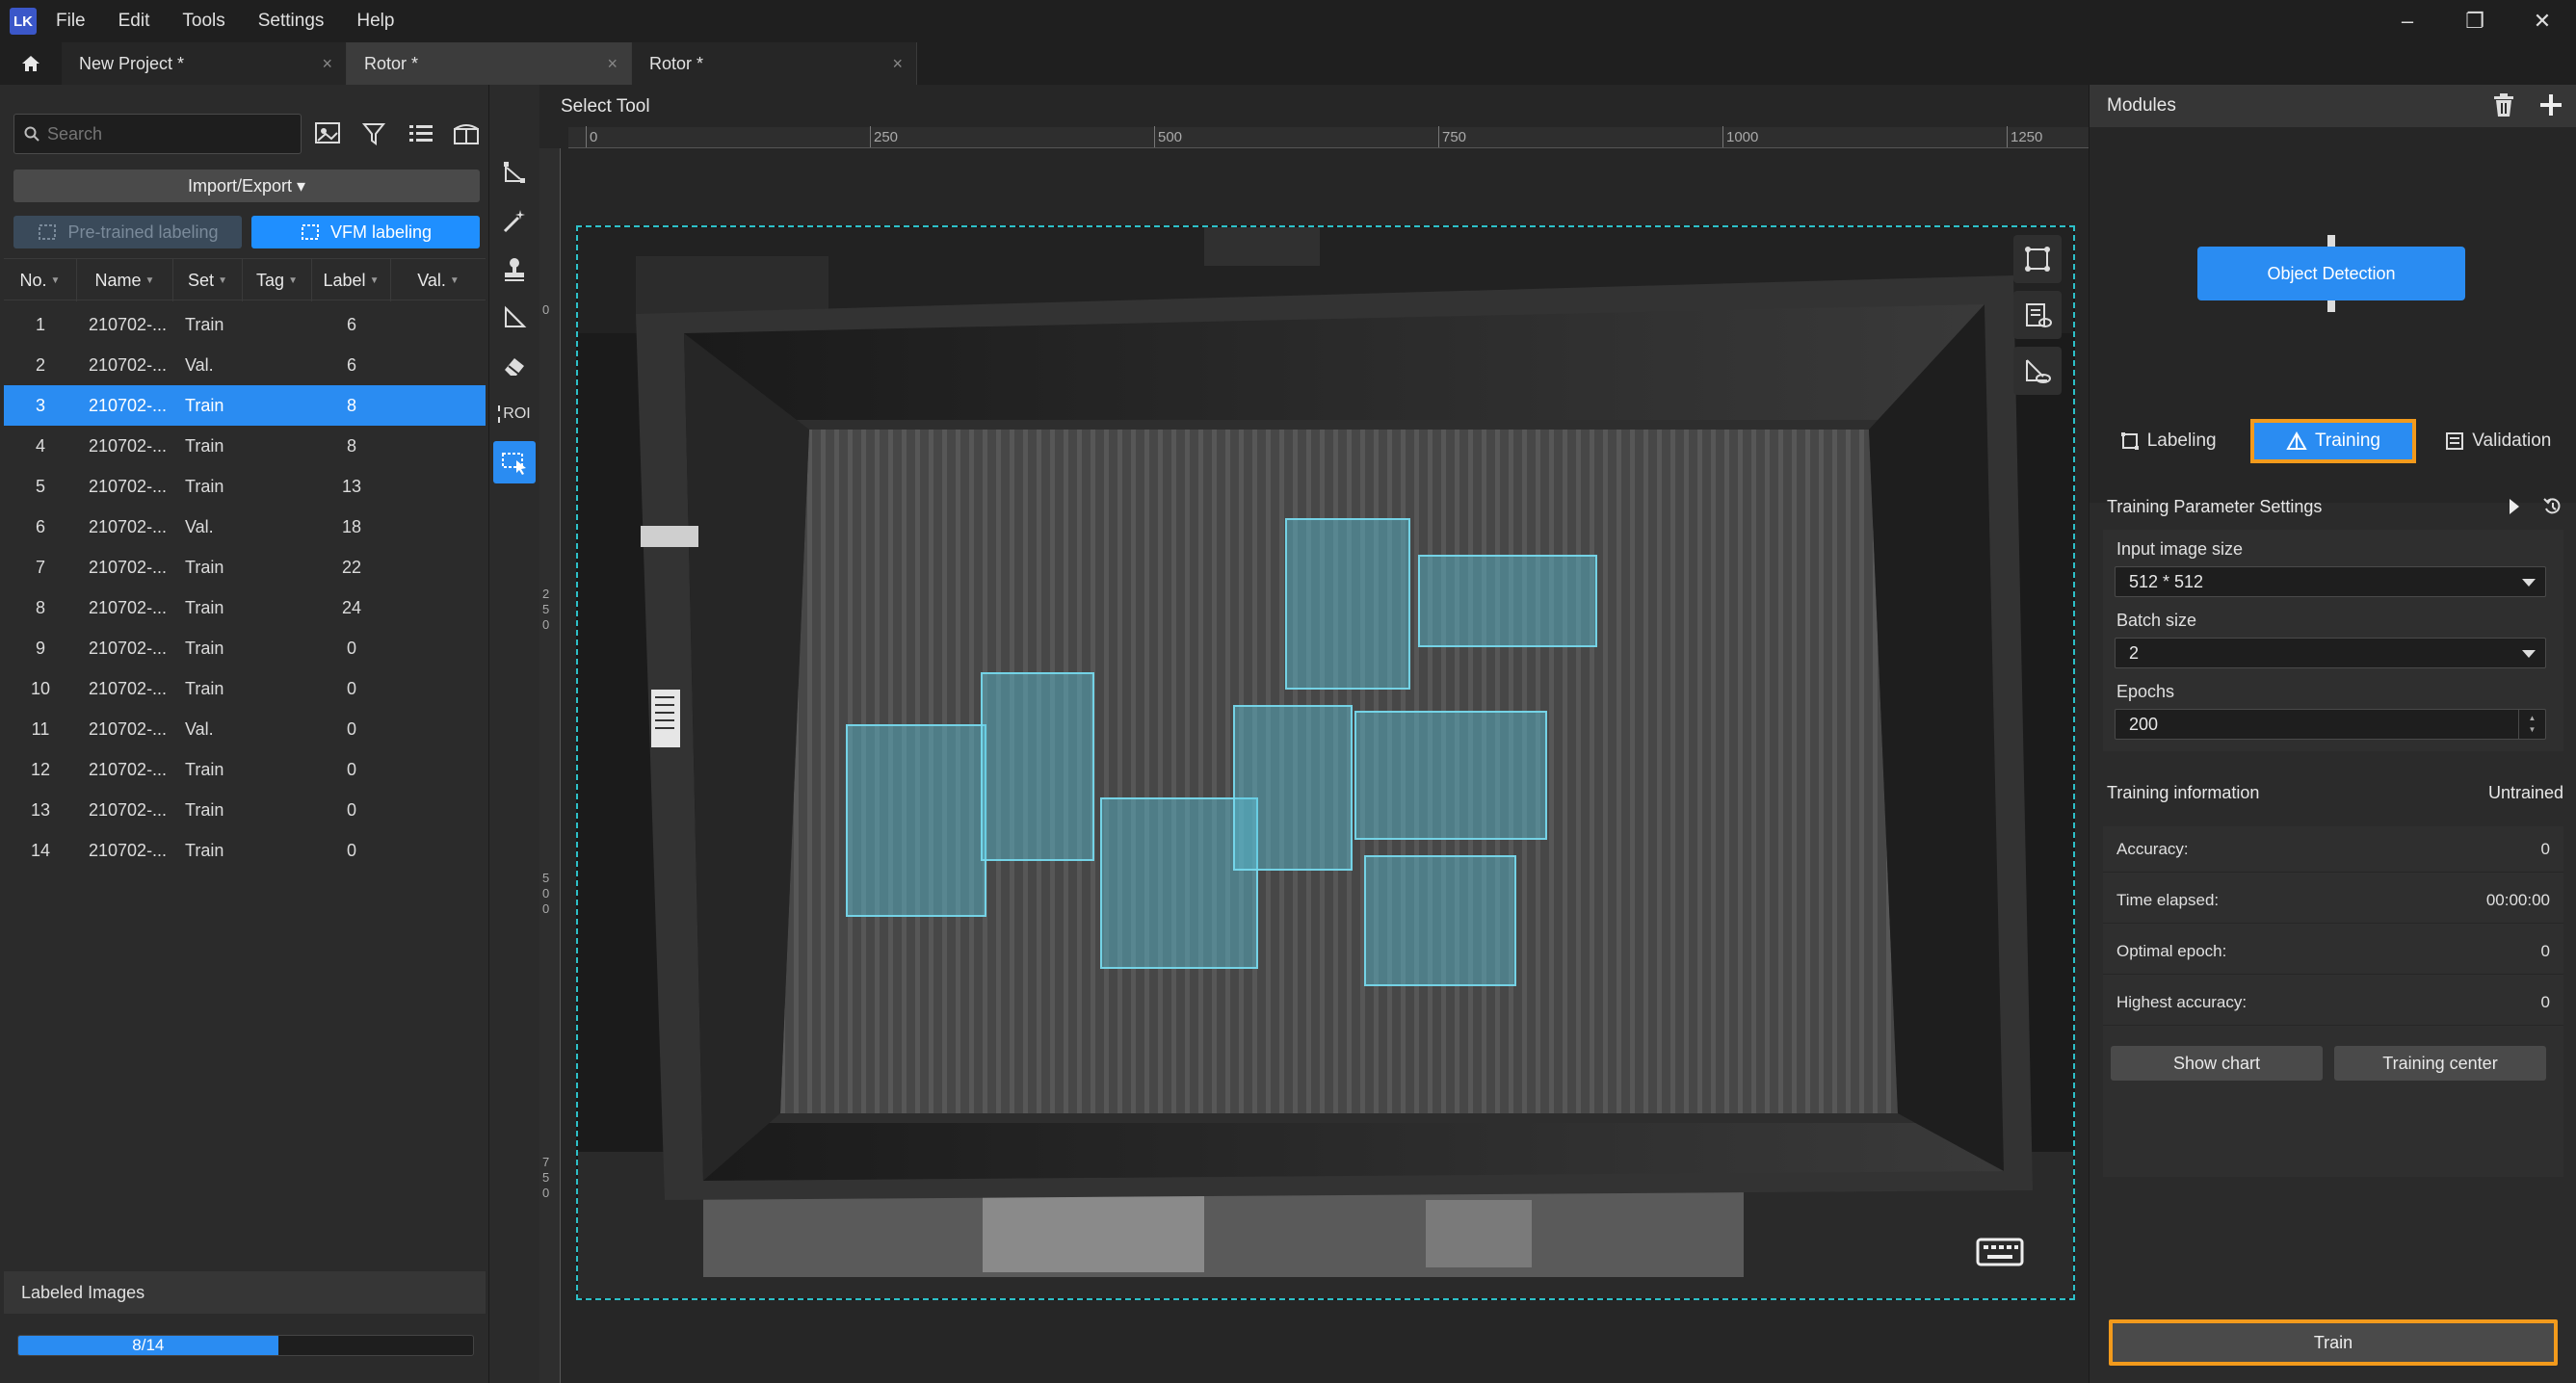  Describe the element at coordinates (291, 21) in the screenshot. I see `menu-settings: Settings` at that location.